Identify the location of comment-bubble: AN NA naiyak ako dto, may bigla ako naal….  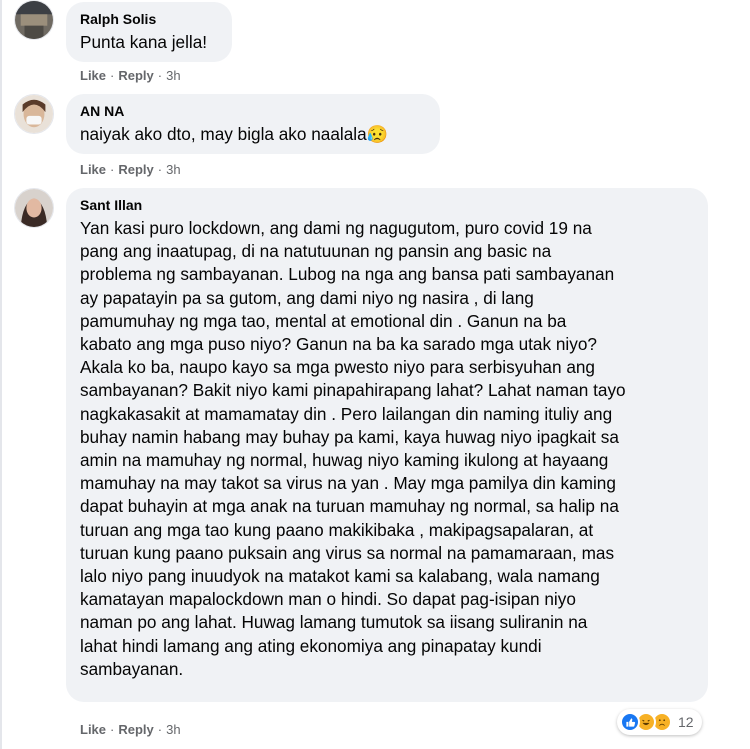
(253, 124).